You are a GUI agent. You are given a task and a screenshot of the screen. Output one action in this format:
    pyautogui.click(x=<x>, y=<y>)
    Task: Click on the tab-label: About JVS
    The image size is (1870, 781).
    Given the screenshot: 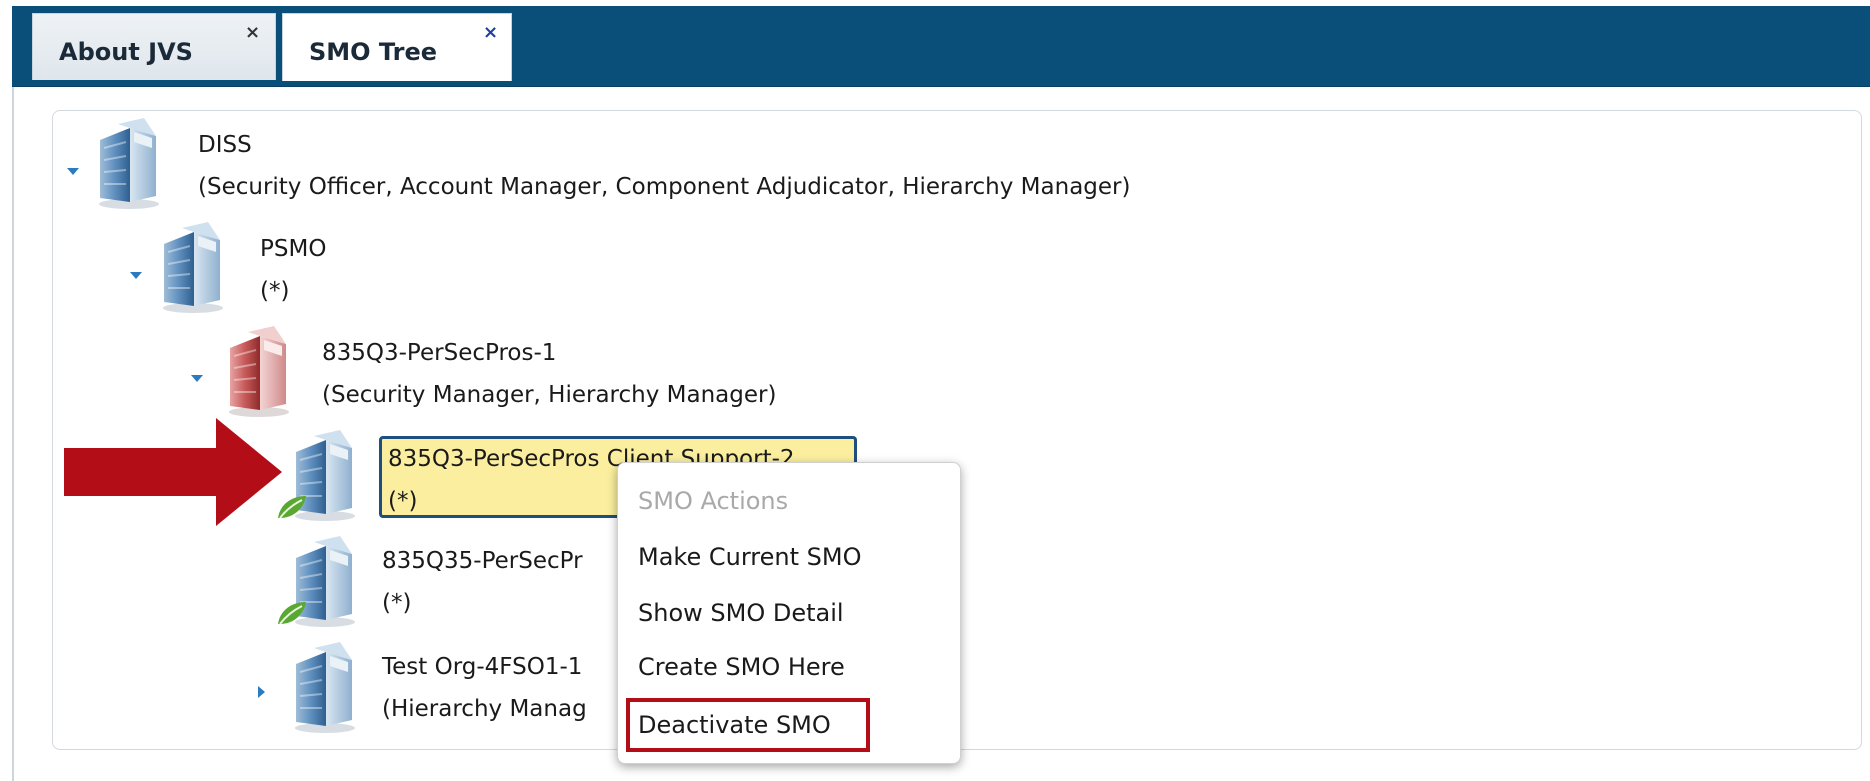 What is the action you would take?
    pyautogui.click(x=126, y=52)
    